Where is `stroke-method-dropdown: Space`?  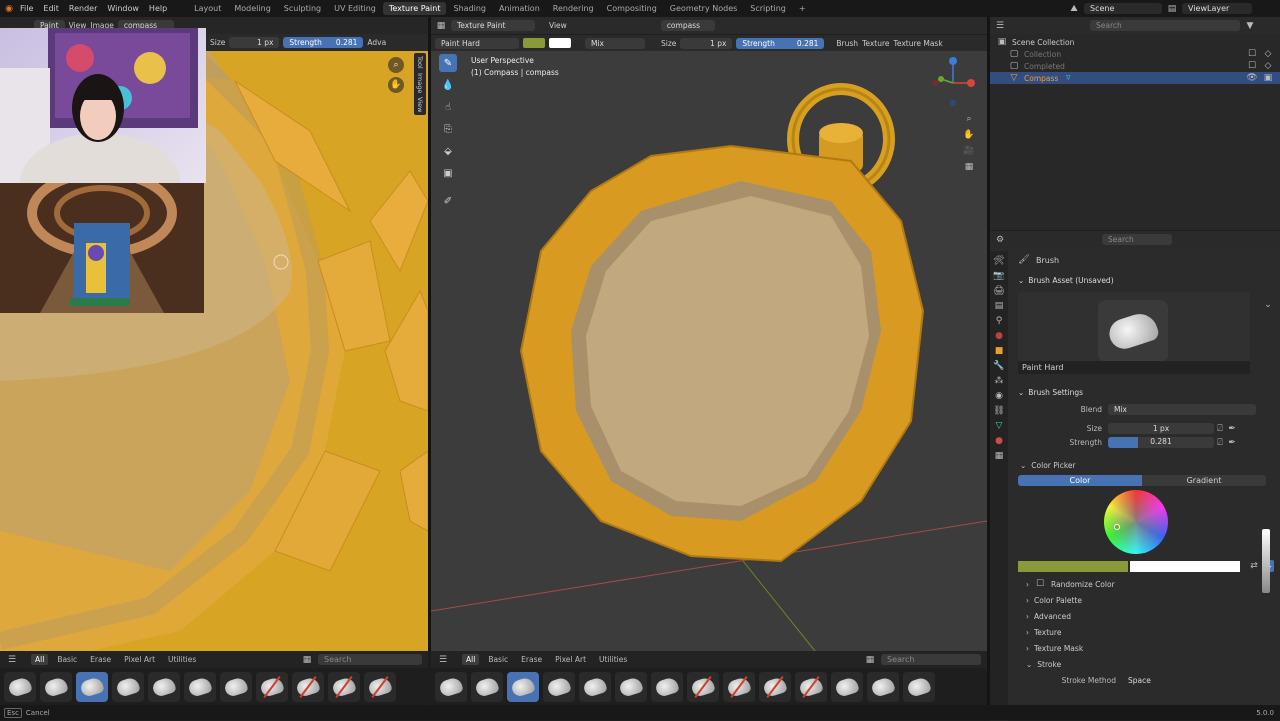 stroke-method-dropdown: Space is located at coordinates (1190, 680).